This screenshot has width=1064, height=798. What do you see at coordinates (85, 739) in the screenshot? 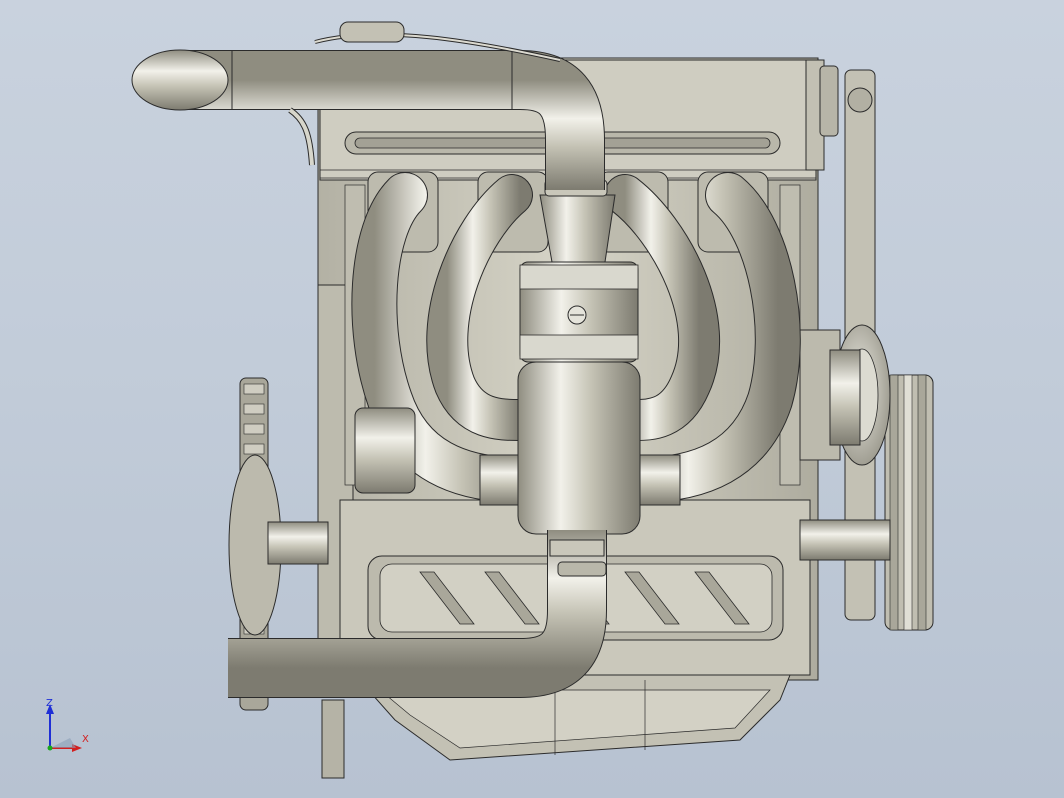
I see `x-axis-label: X` at bounding box center [85, 739].